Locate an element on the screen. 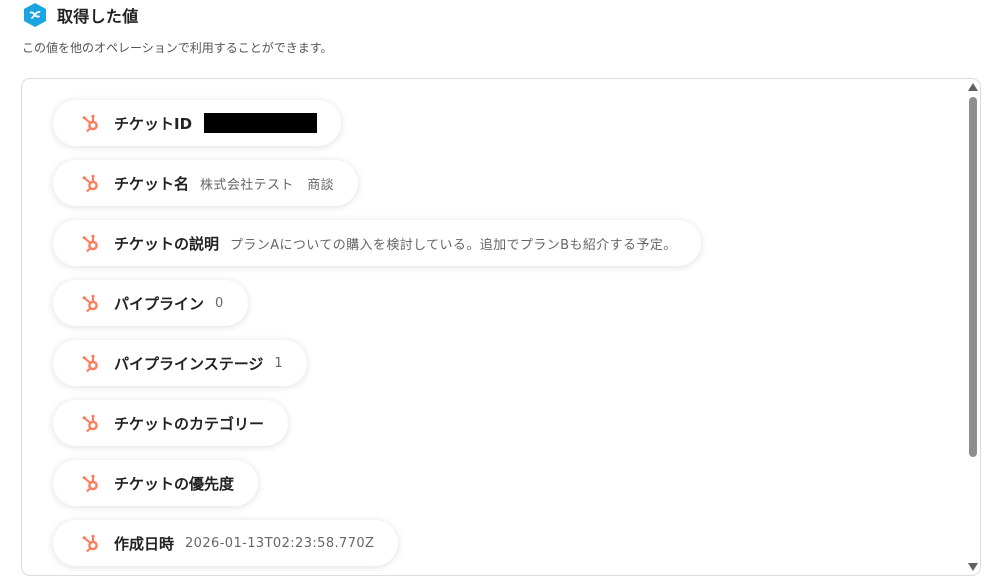 Image resolution: width=1003 pixels, height=578 pixels. value-text: 2026-01-13T02:23:58.770Z is located at coordinates (280, 543).